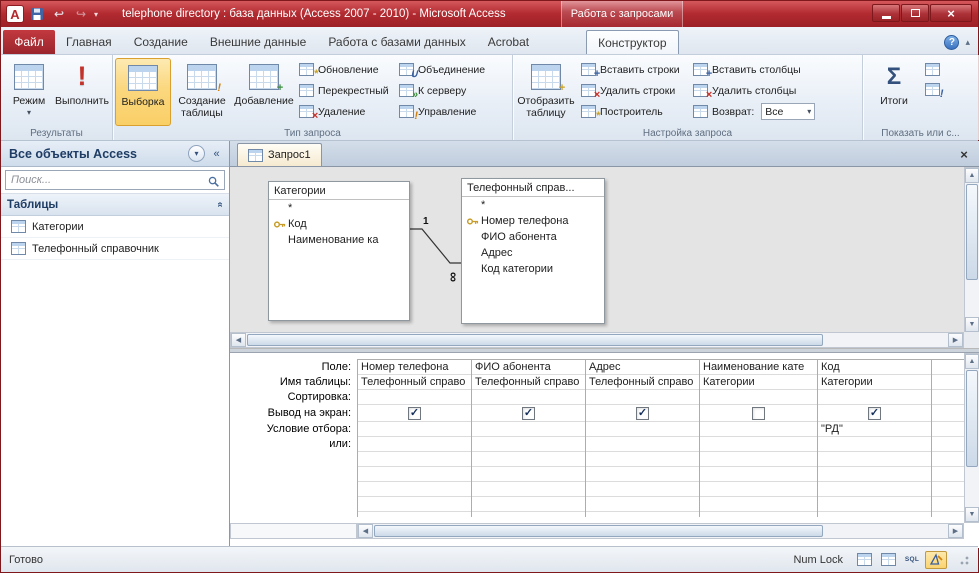 The image size is (979, 573). I want to click on grid-table-cell: Категории, so click(874, 382).